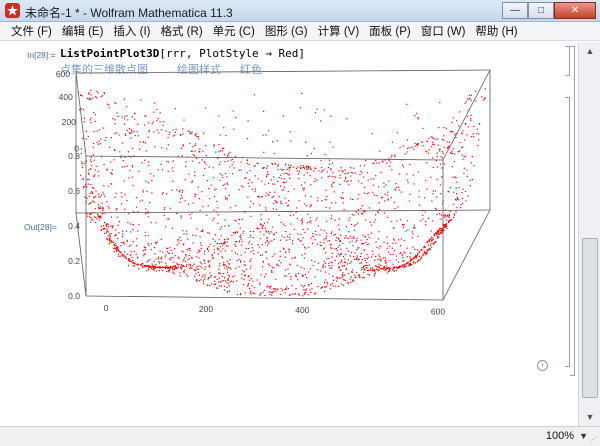 This screenshot has height=446, width=600. Describe the element at coordinates (515, 10) in the screenshot. I see `minimize-button: —` at that location.